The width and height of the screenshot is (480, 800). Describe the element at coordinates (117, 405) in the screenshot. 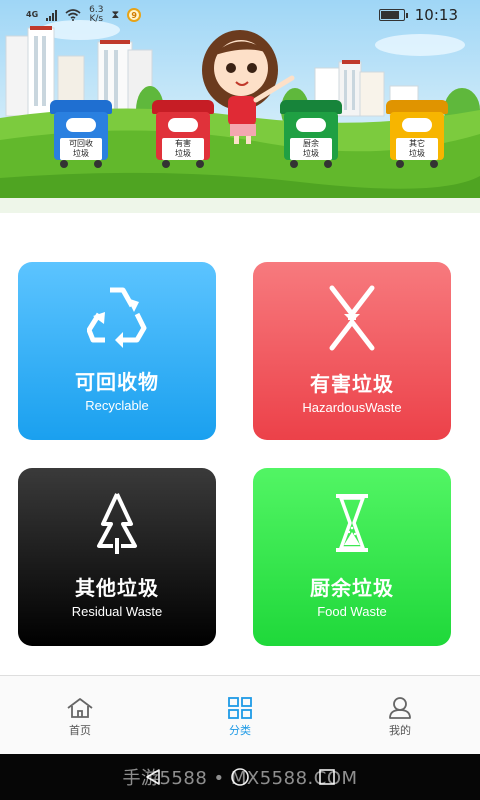

I see `category-name-en: Recyclable` at that location.